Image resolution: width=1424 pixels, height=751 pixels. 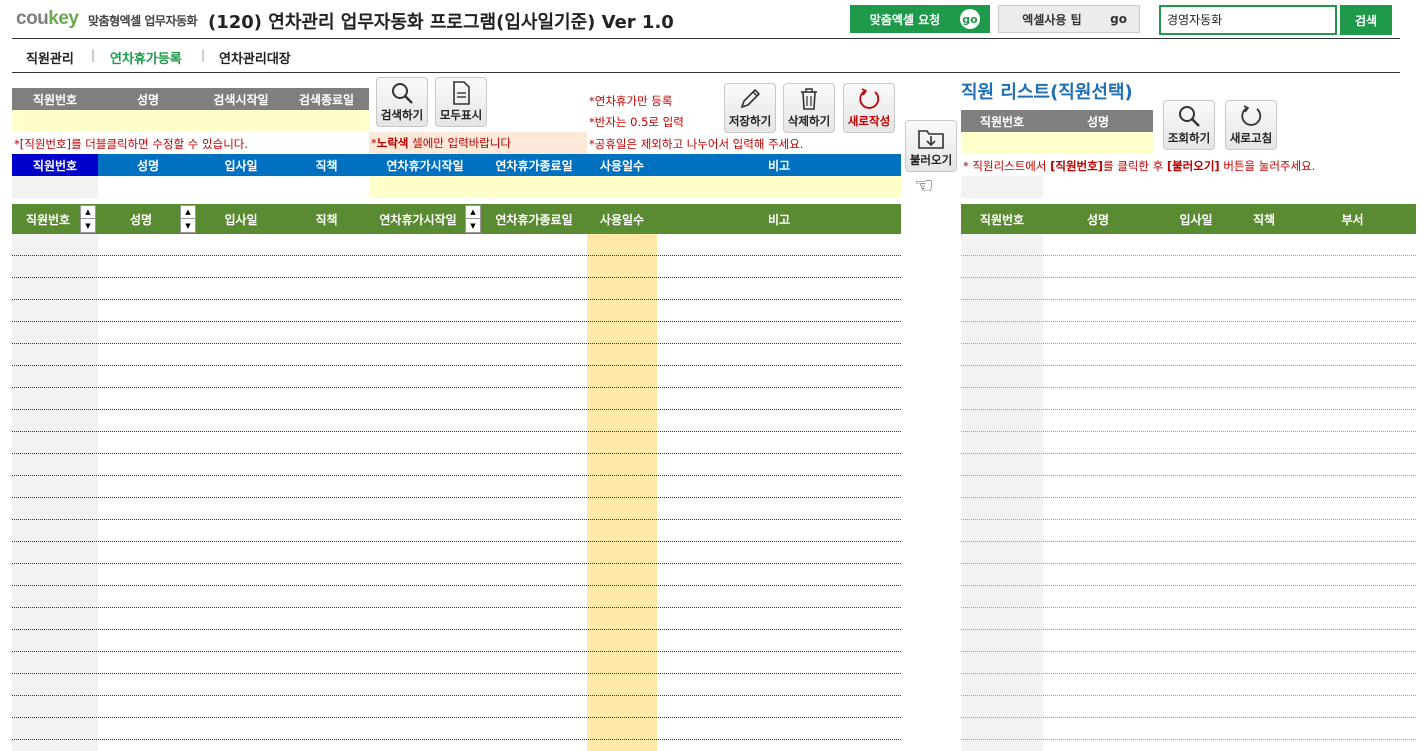 I want to click on nav-leave-registration: 연차휴가등록, so click(x=146, y=57).